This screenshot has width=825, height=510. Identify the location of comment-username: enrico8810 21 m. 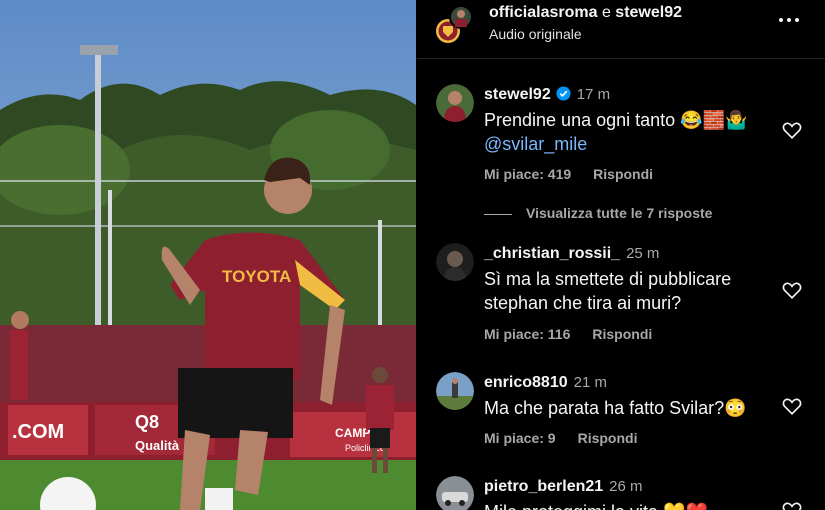
(545, 383).